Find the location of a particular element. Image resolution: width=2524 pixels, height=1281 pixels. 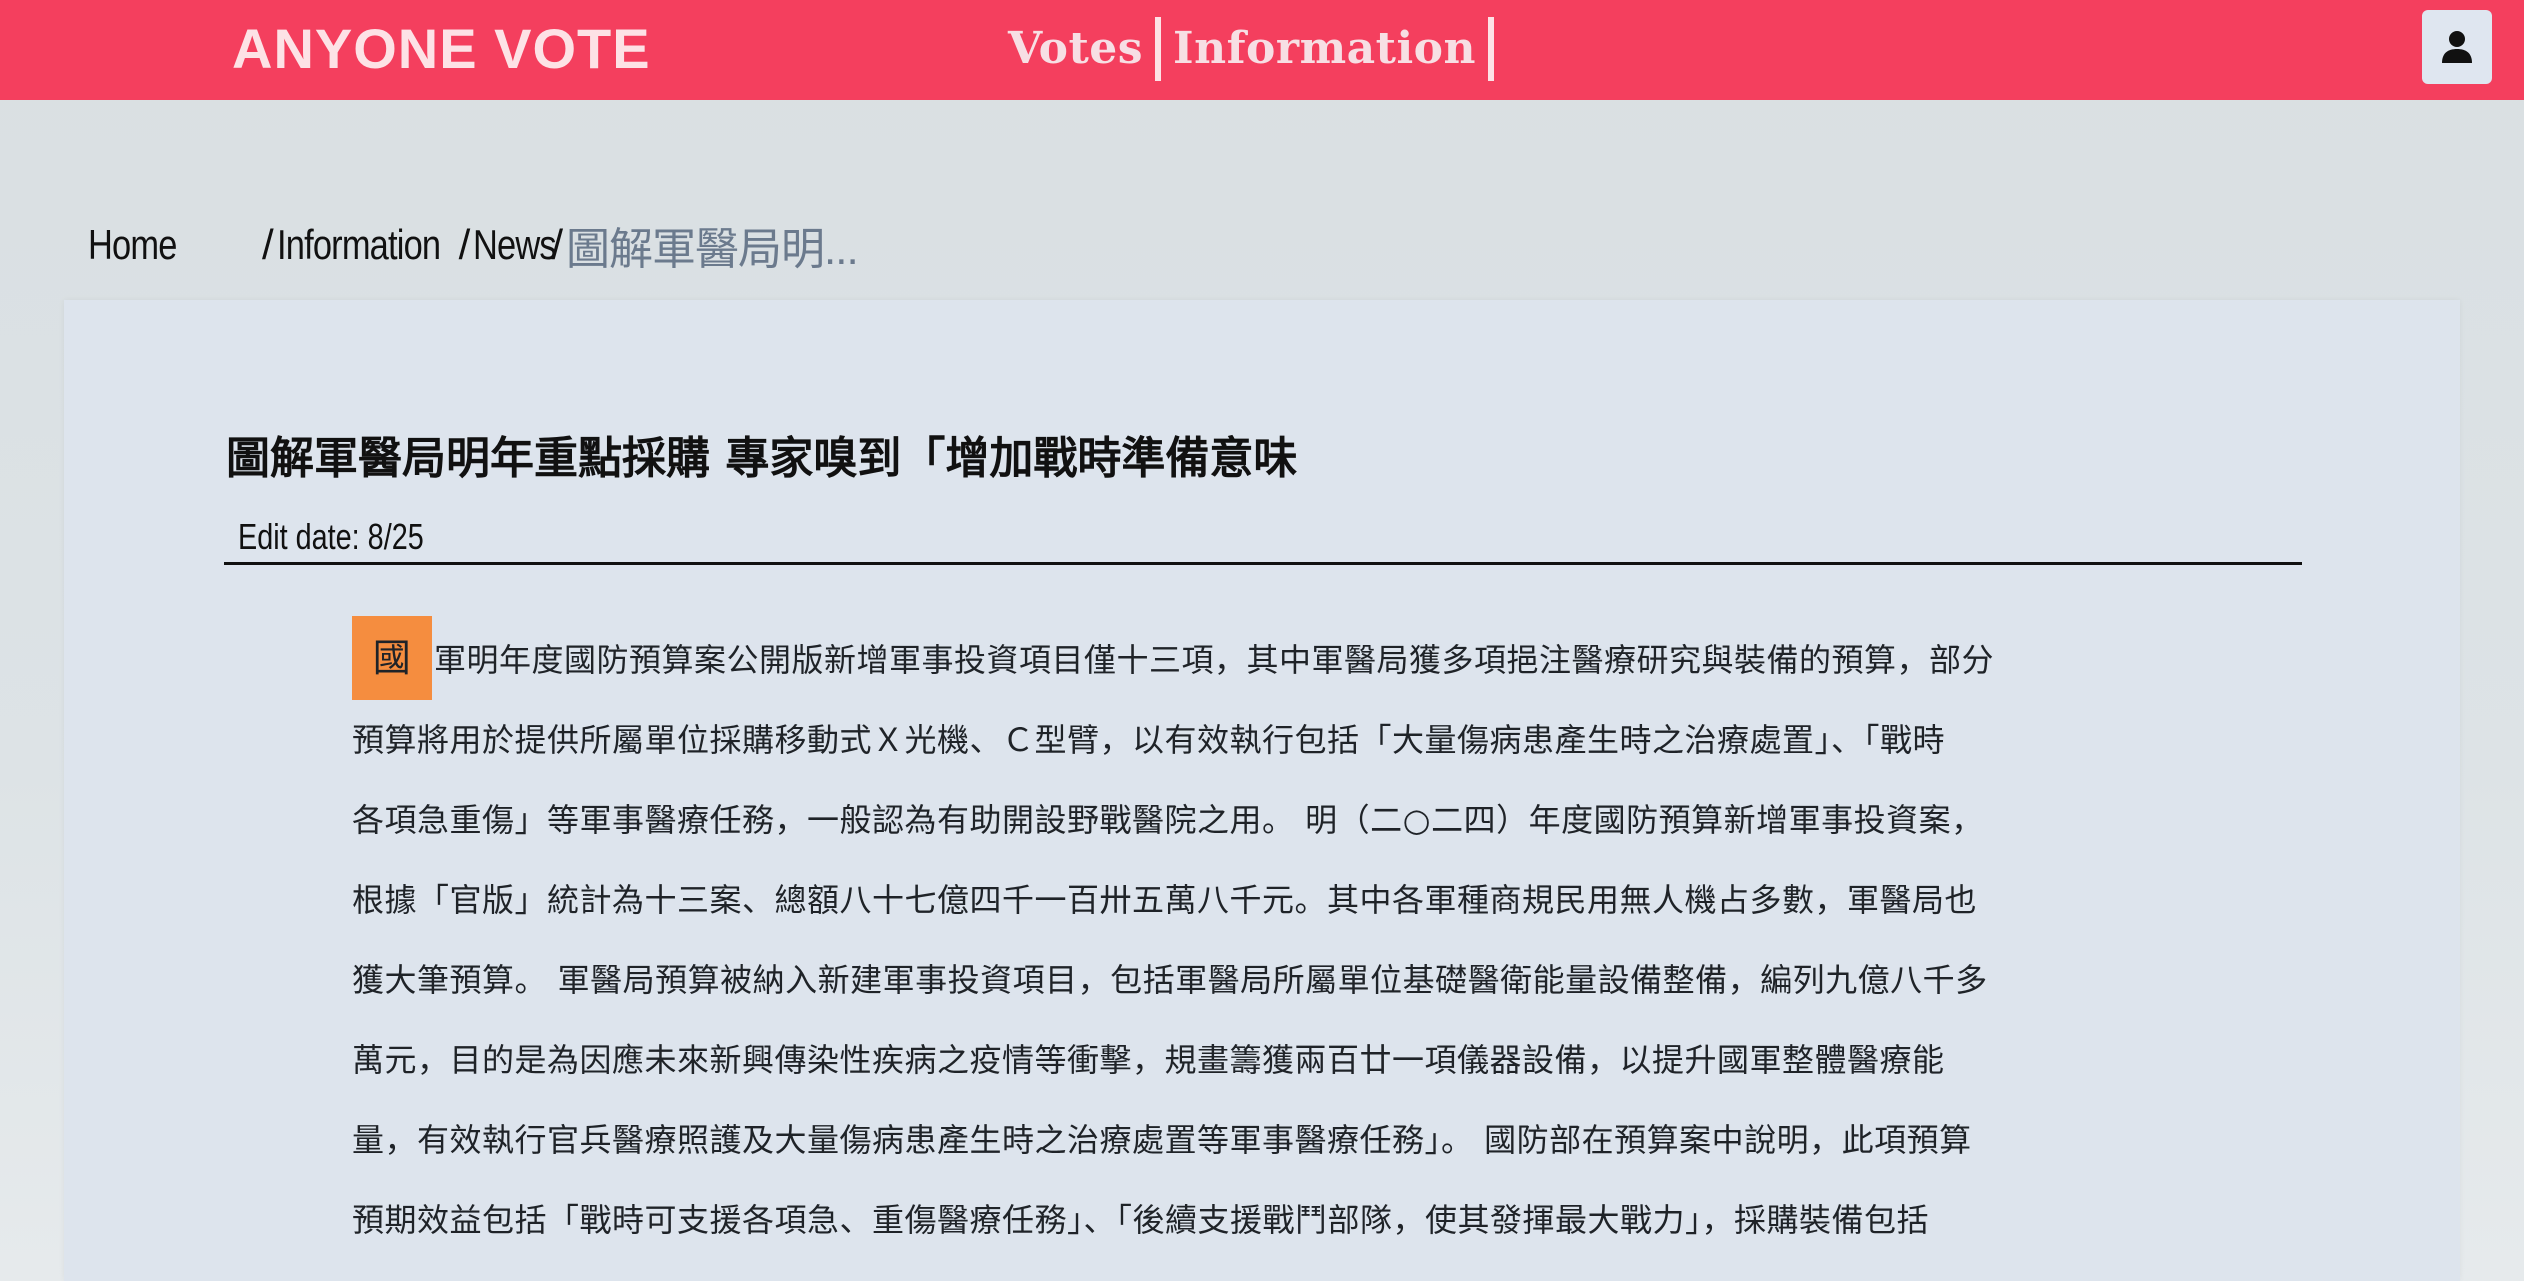

top-navbar: ANYONE VOTE Votes Information is located at coordinates (1262, 50).